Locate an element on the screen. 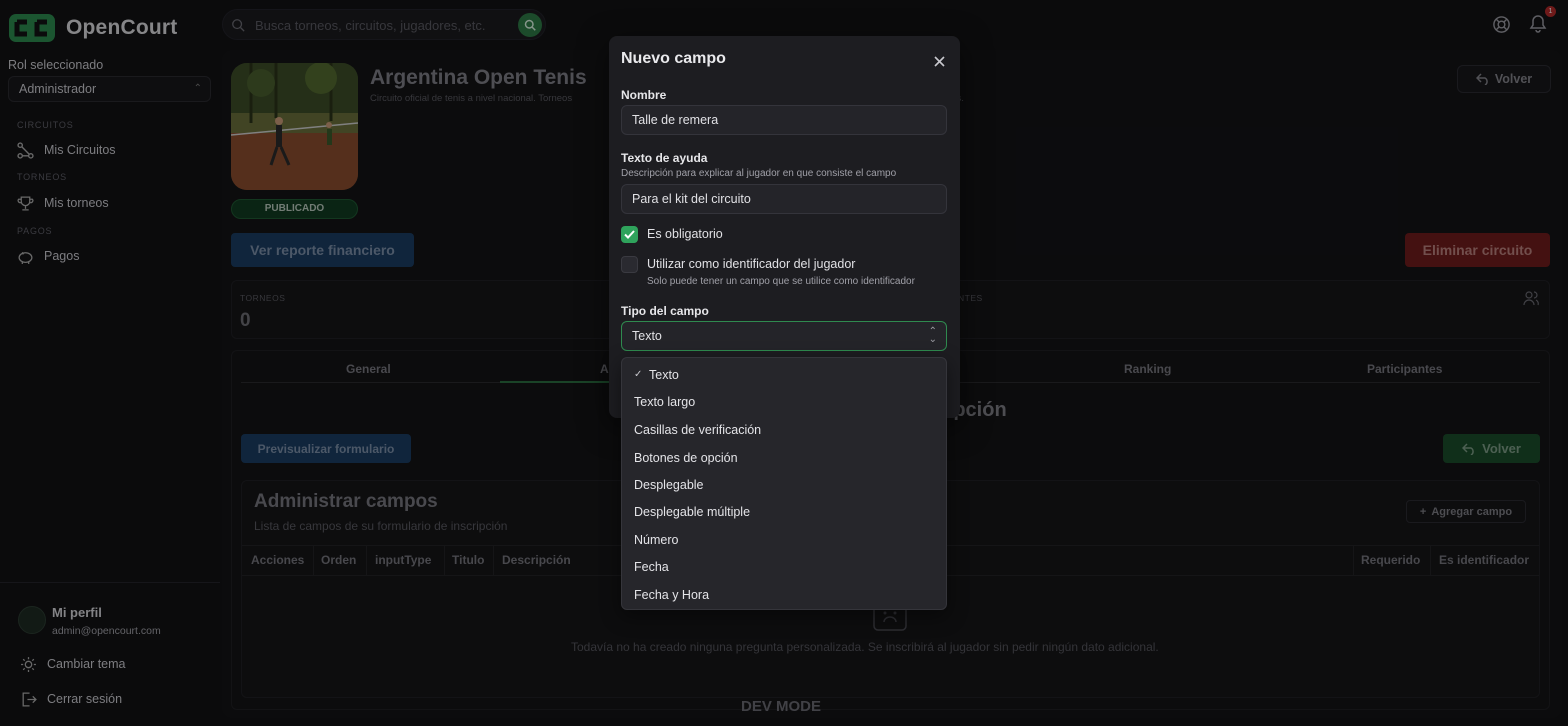 The height and width of the screenshot is (726, 1568). modal-title: Nuevo campo is located at coordinates (673, 58).